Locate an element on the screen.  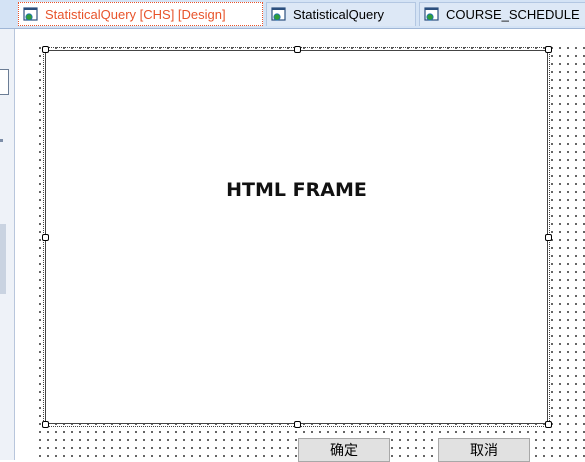
tab-statisticalquery: StatisticalQuery is located at coordinates (341, 14).